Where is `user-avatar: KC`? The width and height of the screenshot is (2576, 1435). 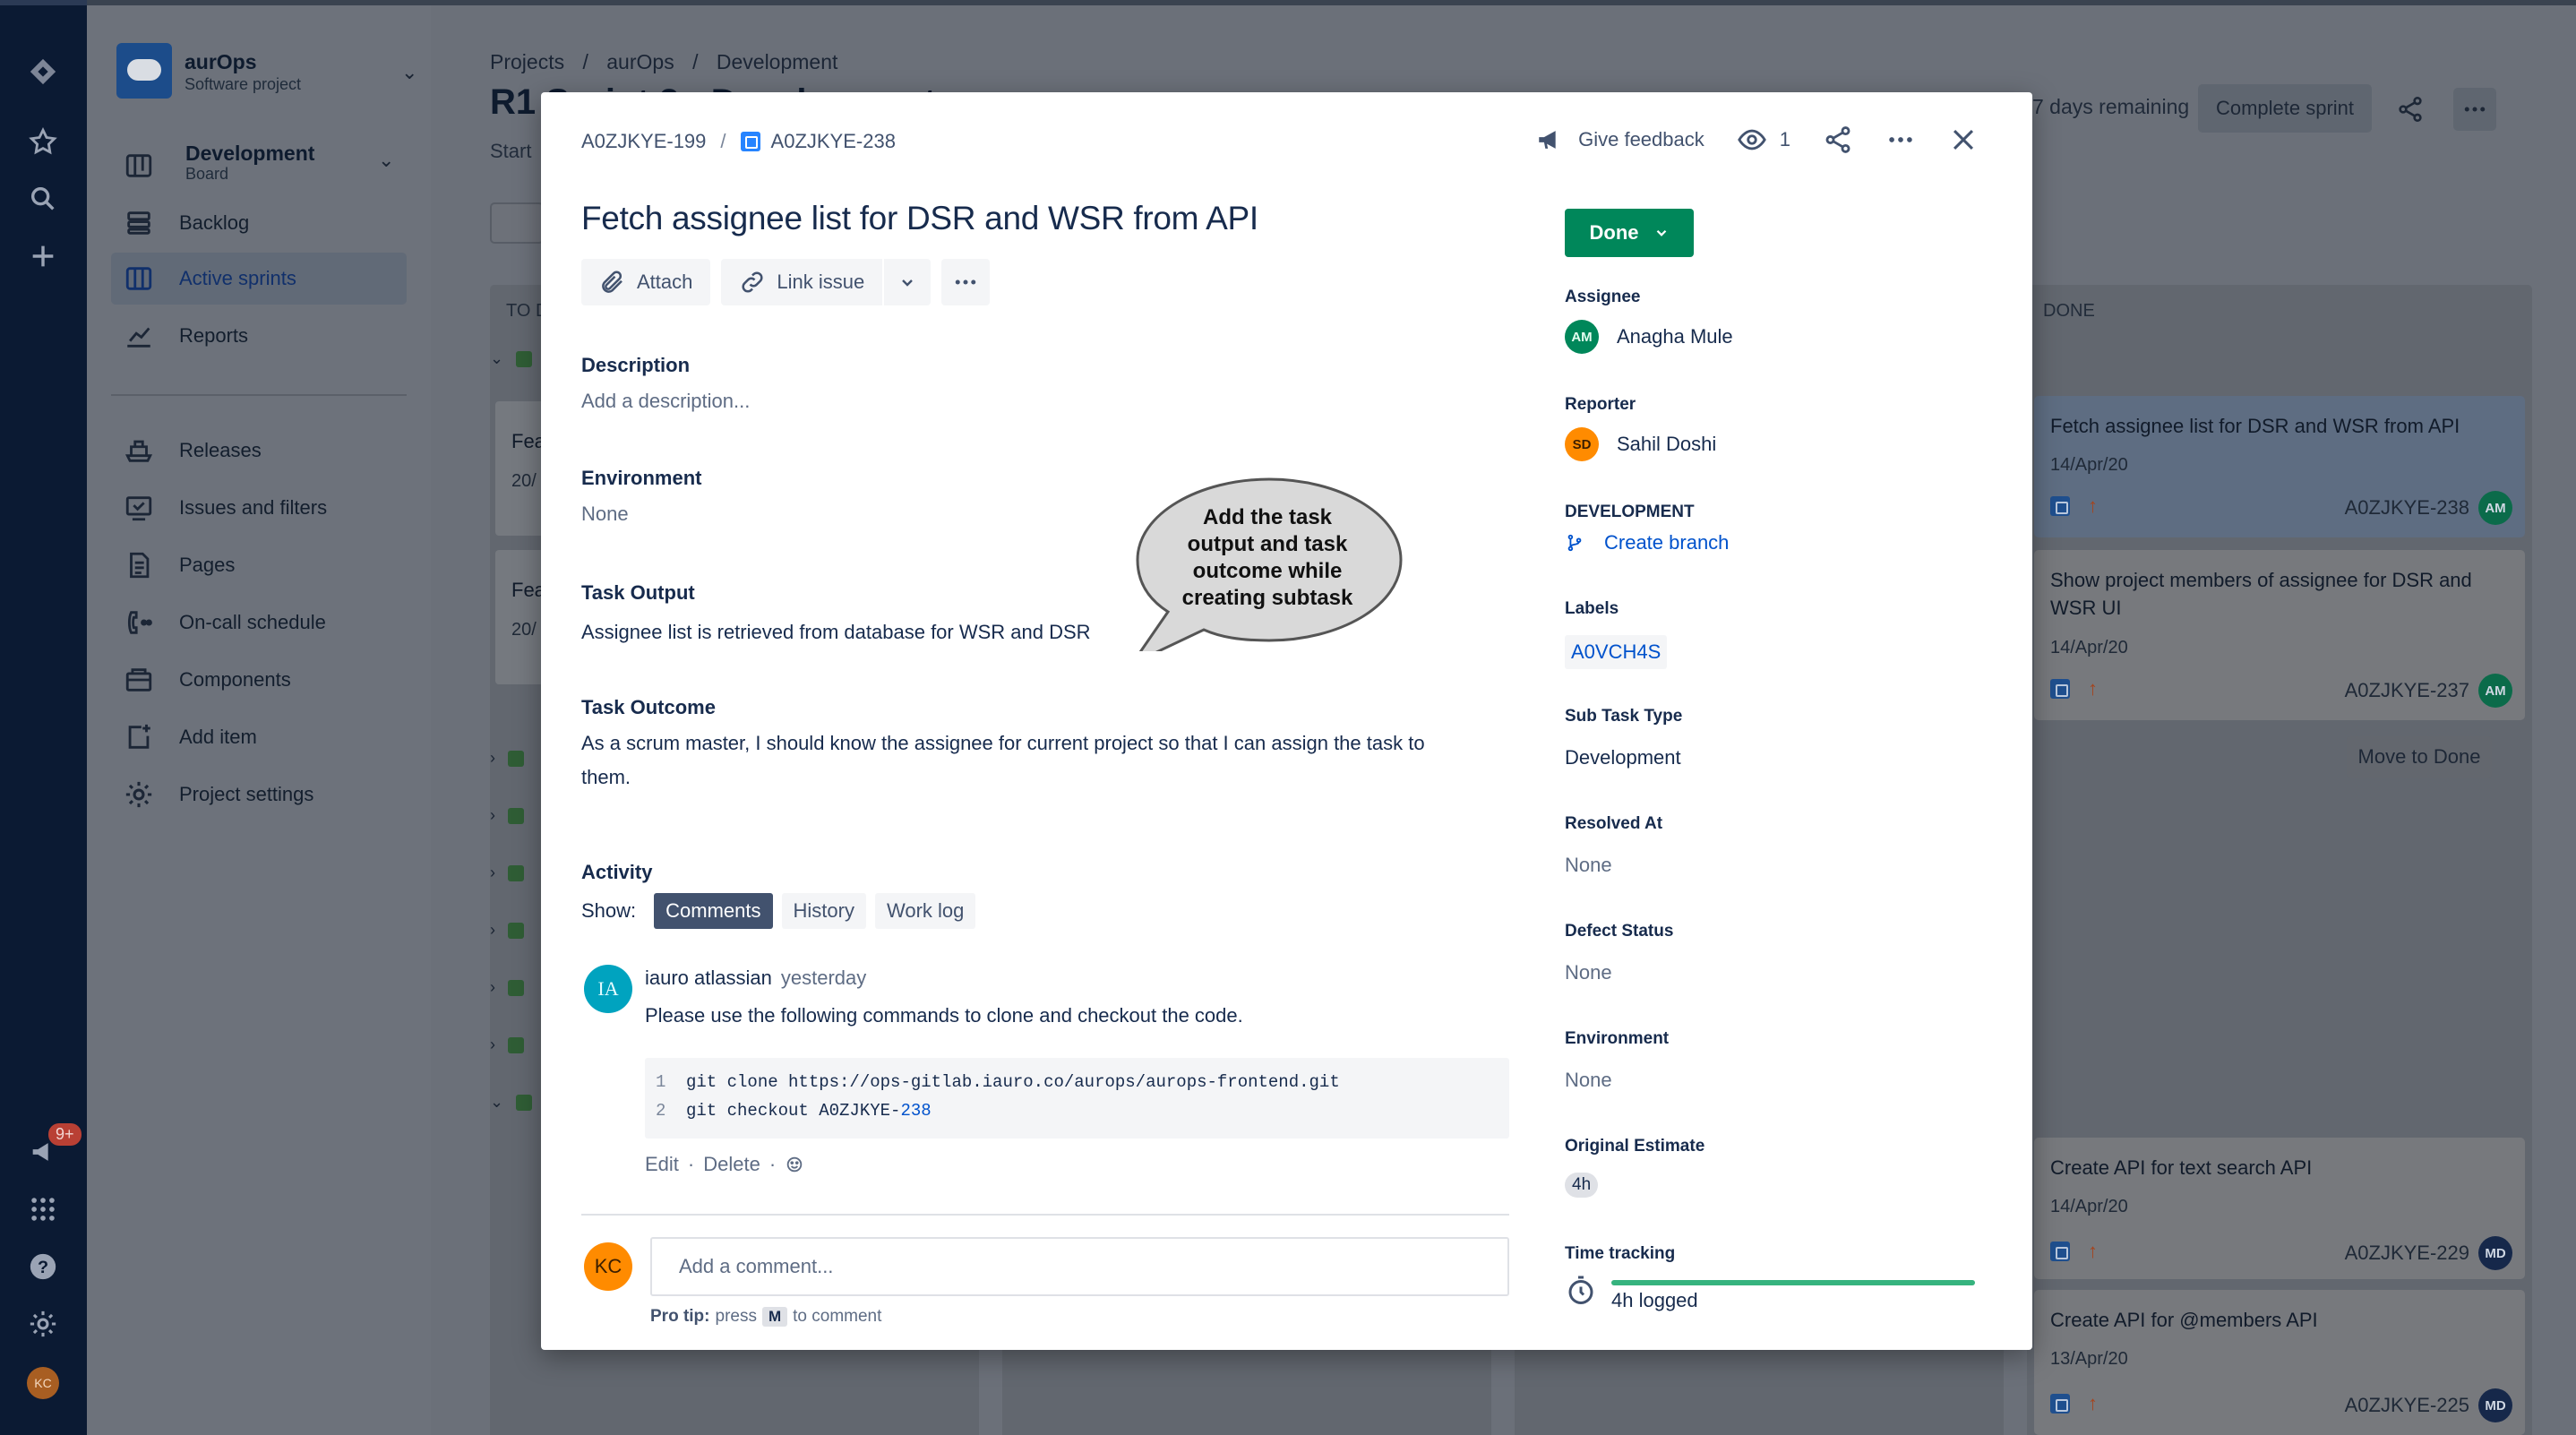
user-avatar: KC is located at coordinates (43, 1383).